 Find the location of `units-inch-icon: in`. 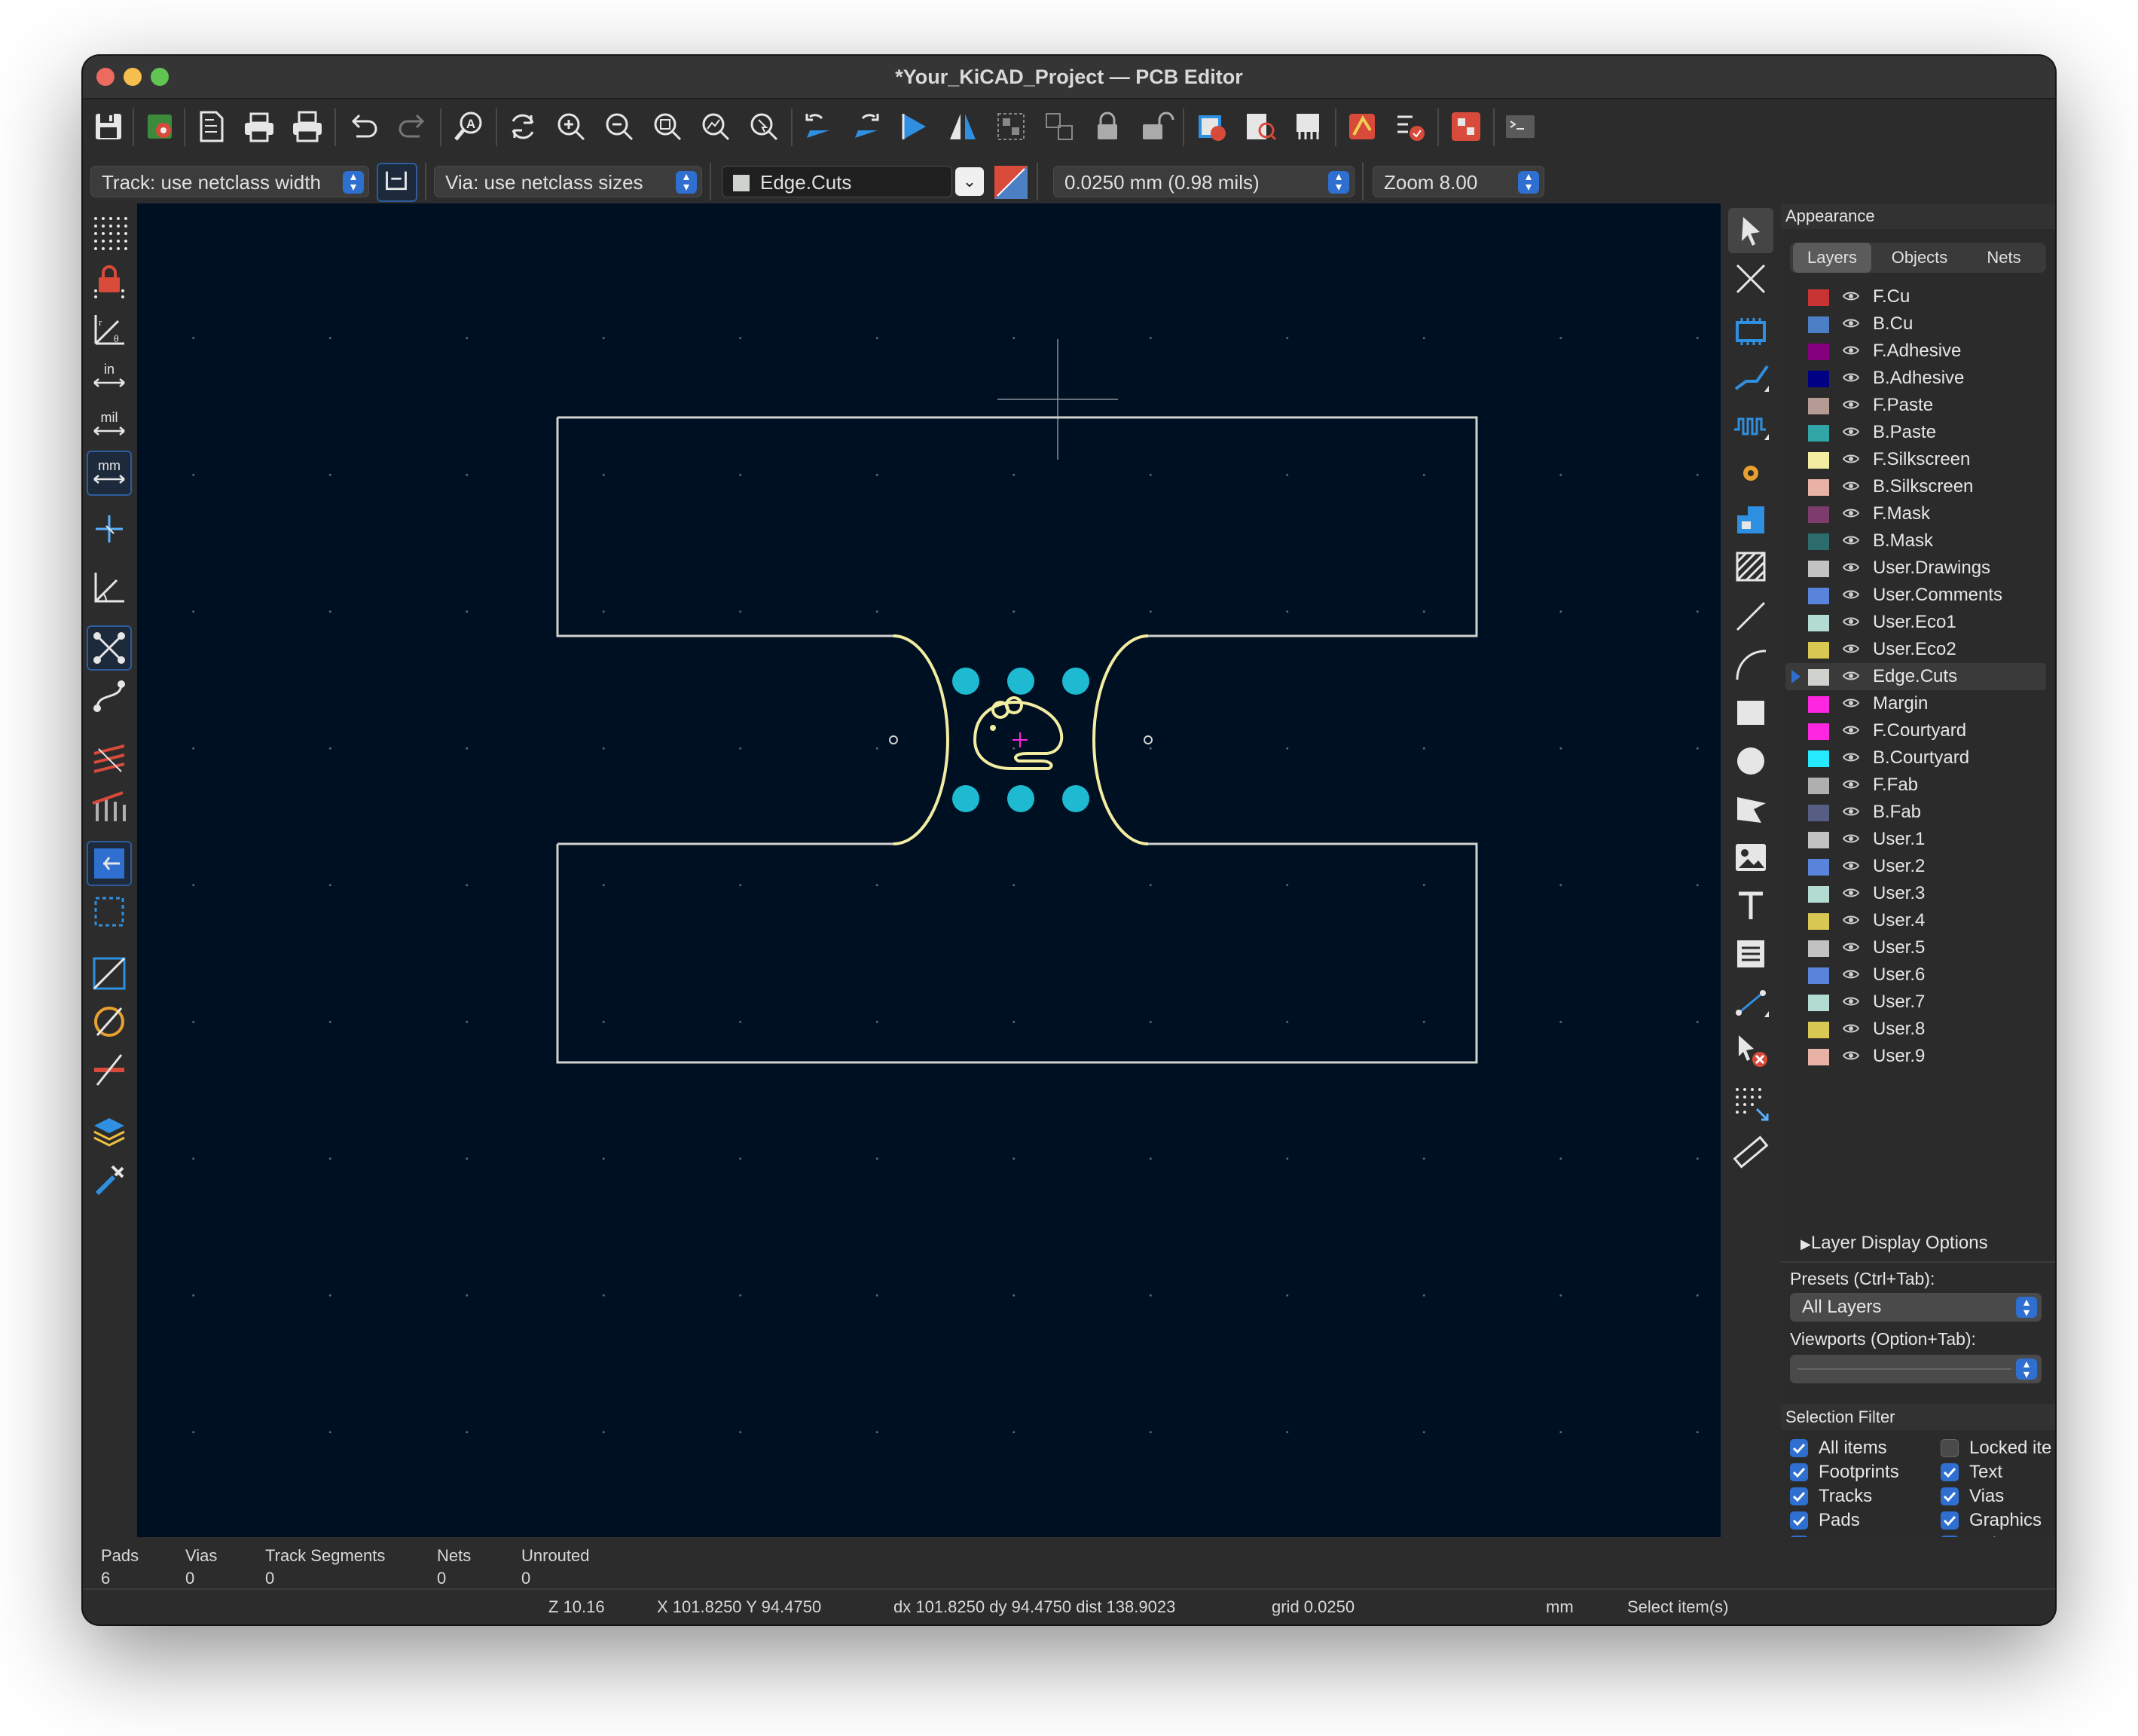

units-inch-icon: in is located at coordinates (109, 376).